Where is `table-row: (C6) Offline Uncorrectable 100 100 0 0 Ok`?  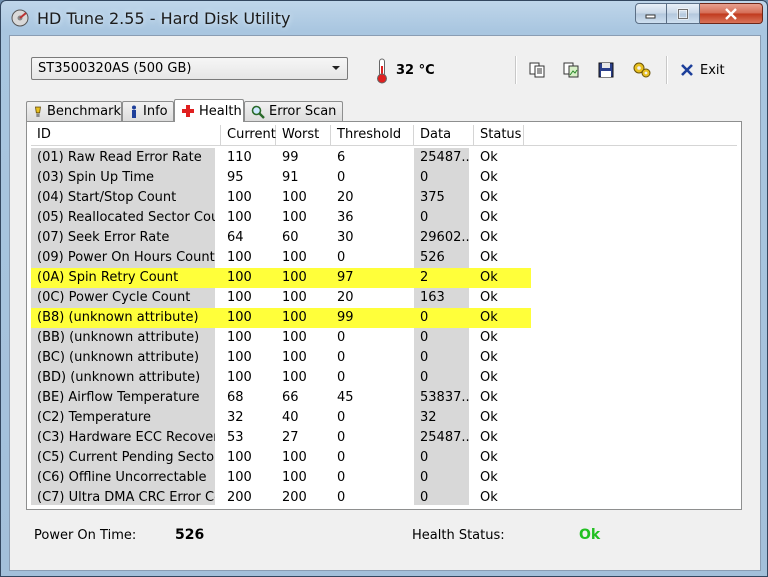 table-row: (C6) Offline Uncorrectable 100 100 0 0 Ok is located at coordinates (281, 478).